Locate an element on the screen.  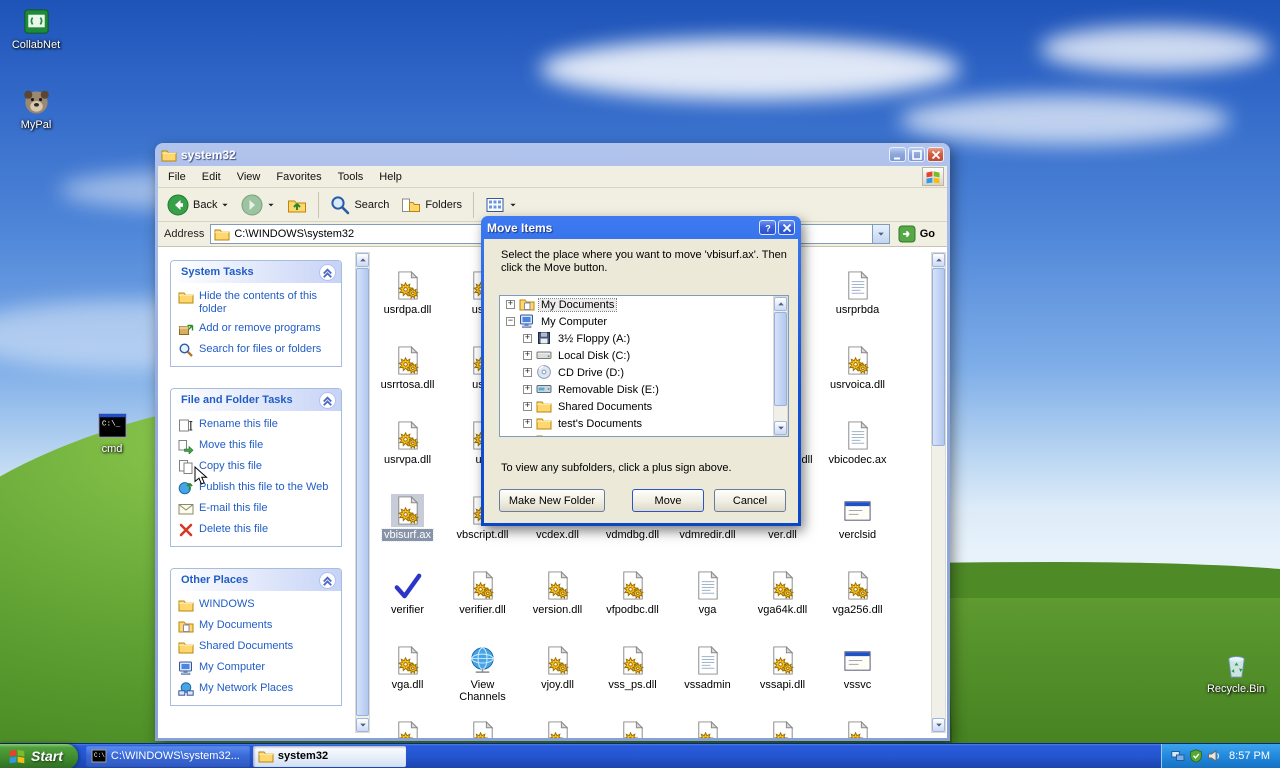
close-button is located at coordinates (935, 154).